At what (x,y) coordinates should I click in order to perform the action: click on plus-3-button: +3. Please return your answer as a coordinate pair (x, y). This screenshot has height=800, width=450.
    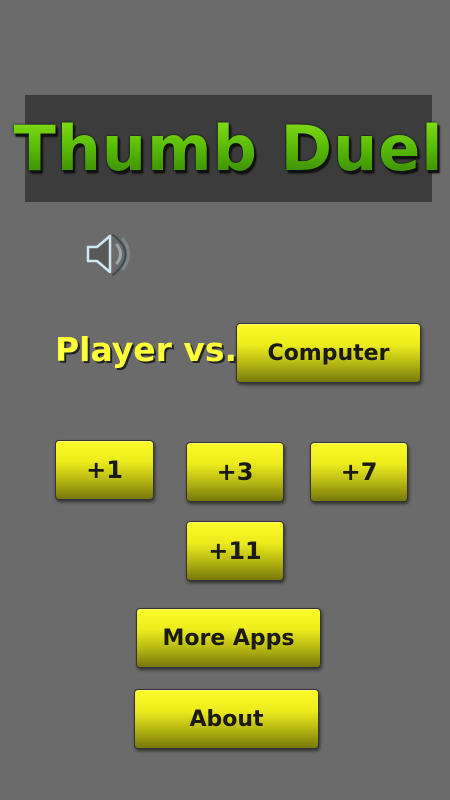
    Looking at the image, I should click on (235, 472).